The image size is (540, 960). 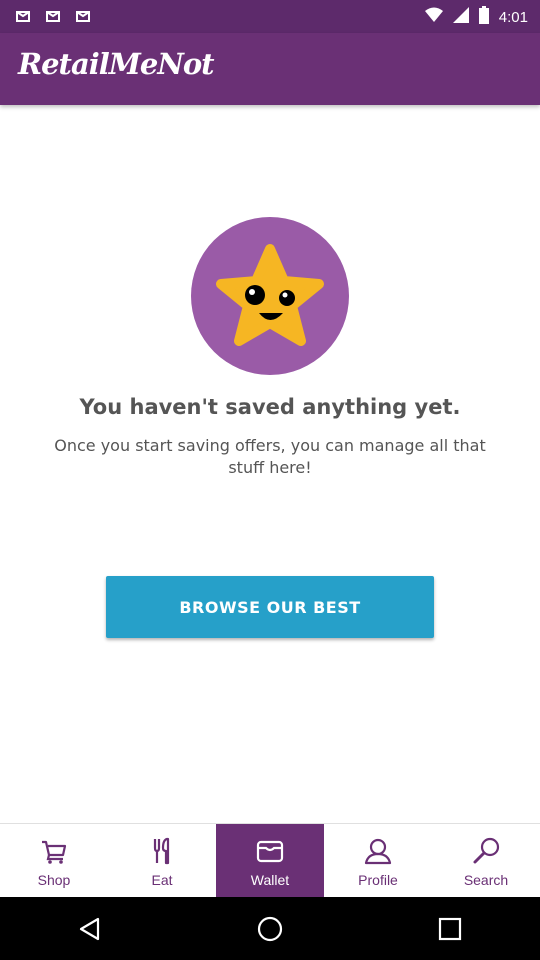 I want to click on nav-item-eat: Eat, so click(x=162, y=861).